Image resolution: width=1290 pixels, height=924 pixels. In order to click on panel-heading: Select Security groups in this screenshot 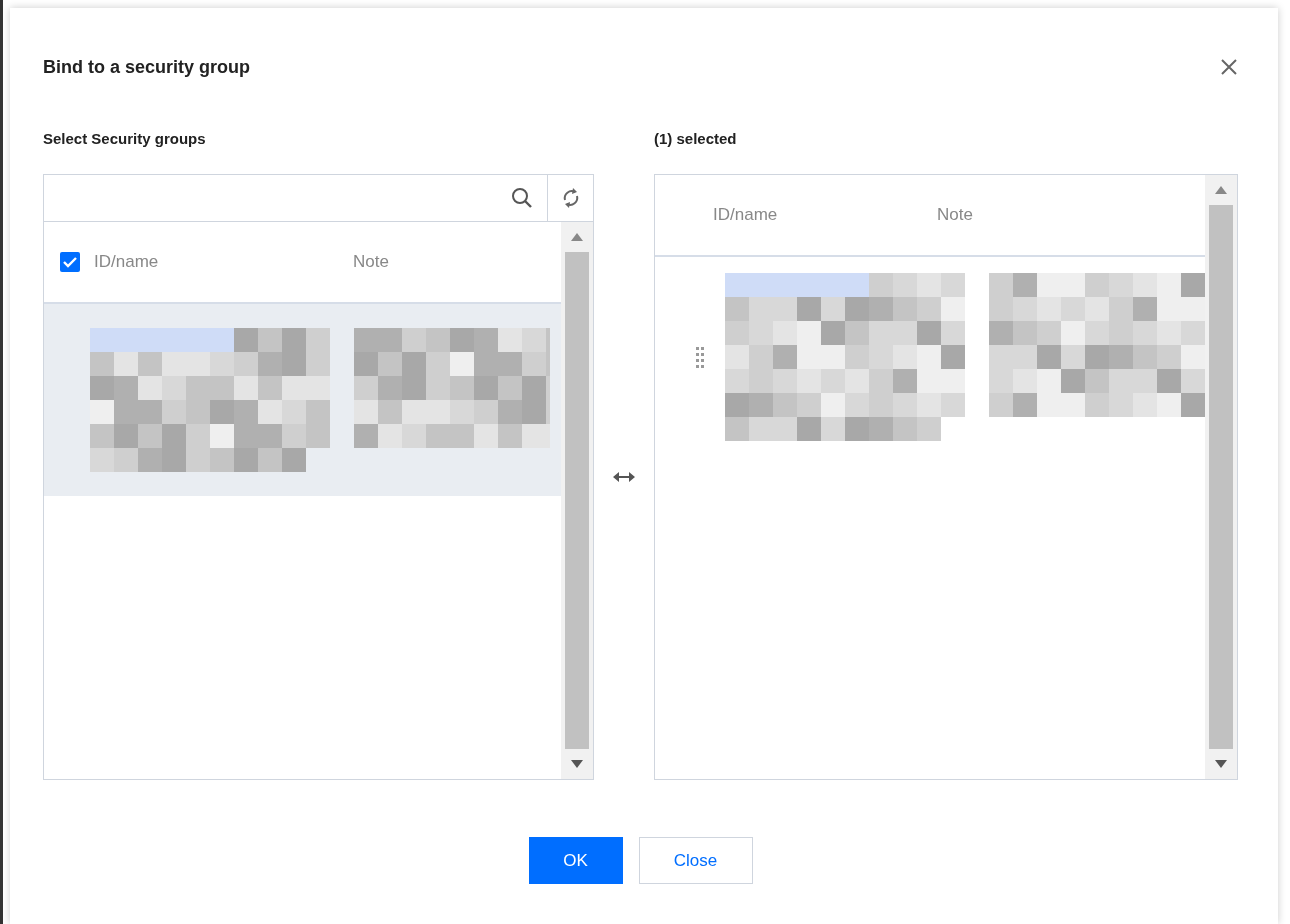, I will do `click(125, 139)`.